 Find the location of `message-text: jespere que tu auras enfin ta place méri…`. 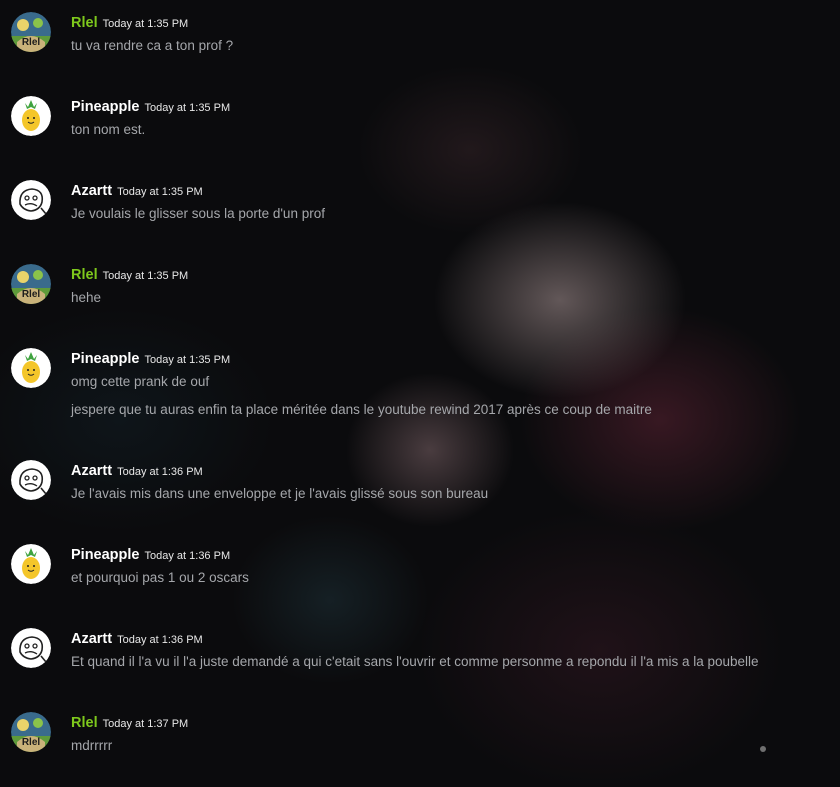

message-text: jespere que tu auras enfin ta place méri… is located at coordinates (361, 409).